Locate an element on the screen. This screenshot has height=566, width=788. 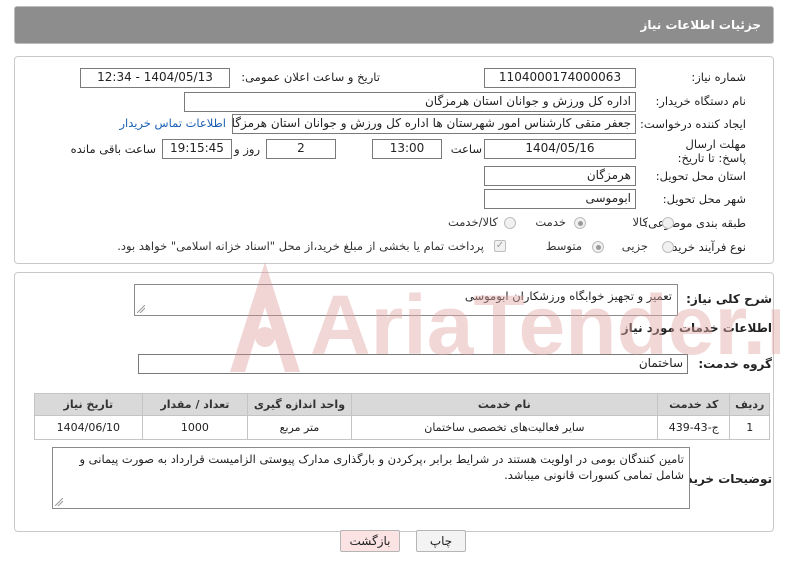
buyer-org-label: نام دستگاه خریدار: is located at coordinates (700, 101).